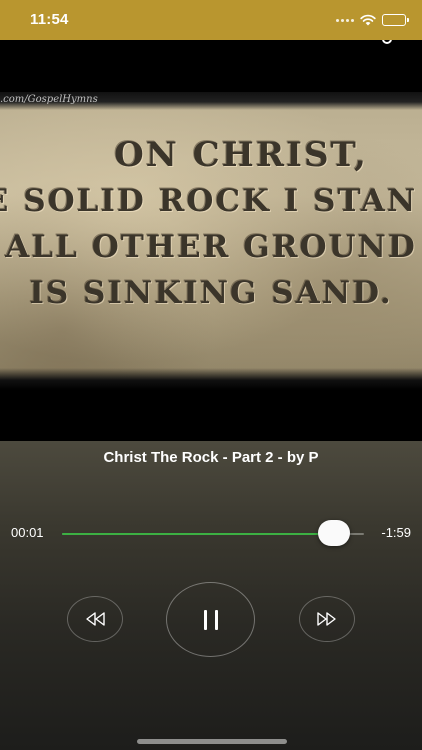 Image resolution: width=422 pixels, height=750 pixels. I want to click on progress-thumb, so click(334, 533).